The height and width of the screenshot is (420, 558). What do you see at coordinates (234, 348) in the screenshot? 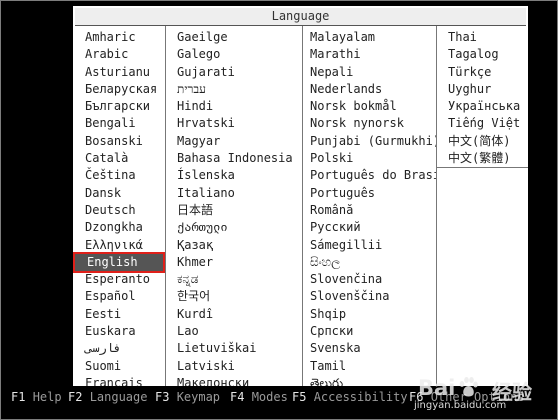
I see `language-option: Lietuviškai` at bounding box center [234, 348].